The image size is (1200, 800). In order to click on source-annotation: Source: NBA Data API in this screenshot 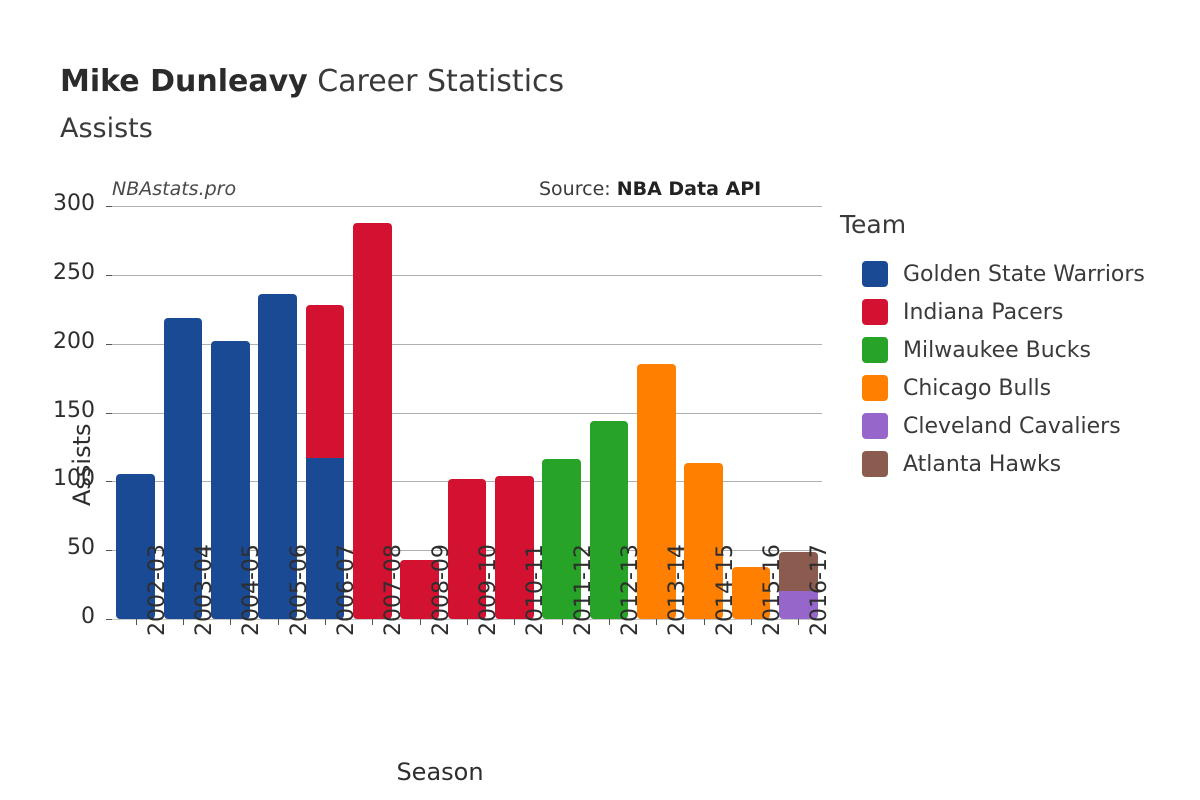, I will do `click(650, 189)`.